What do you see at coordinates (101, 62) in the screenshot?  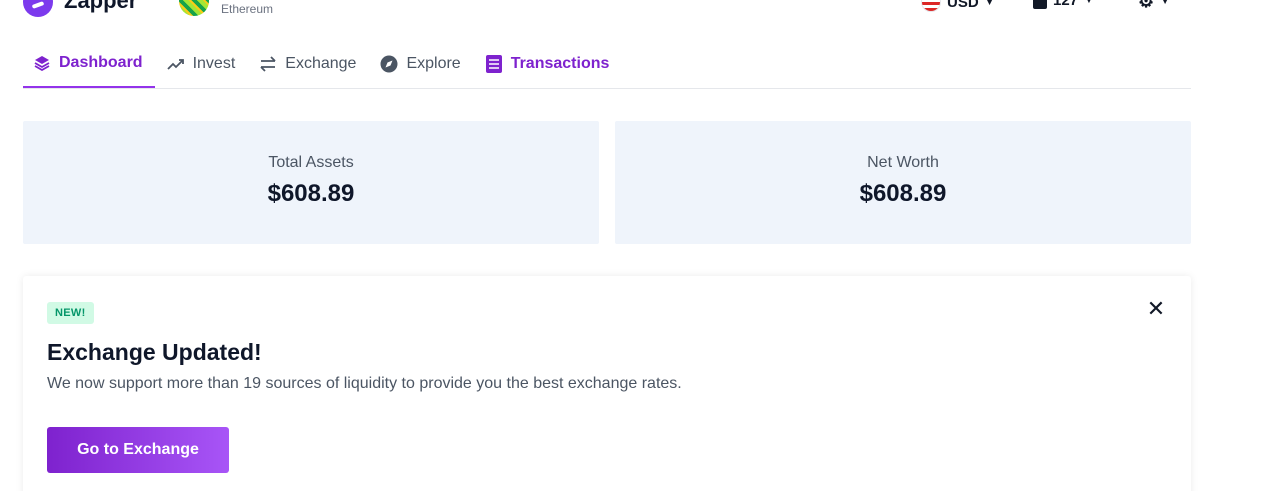 I see `tab-label: Dashboard` at bounding box center [101, 62].